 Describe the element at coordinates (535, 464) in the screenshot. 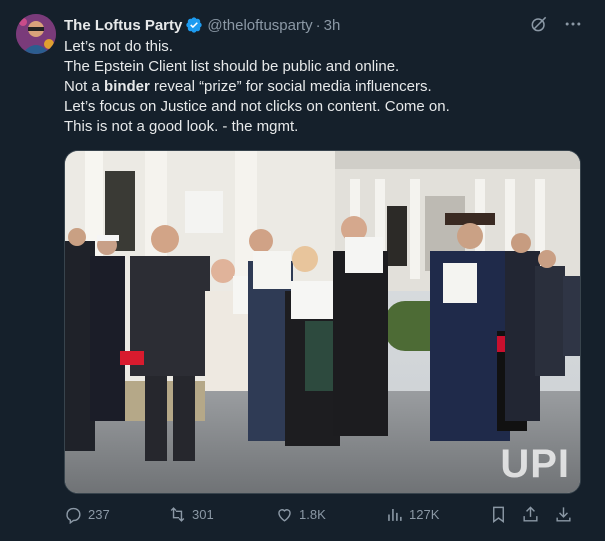

I see `watermark: UPI` at that location.